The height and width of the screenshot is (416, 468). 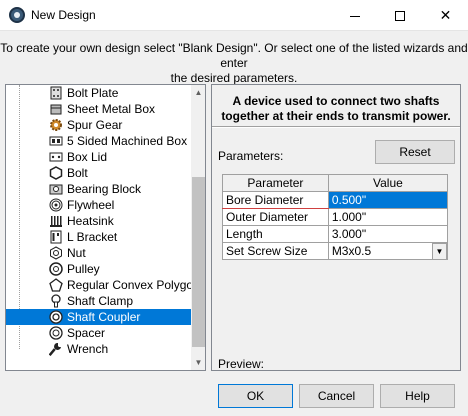 What do you see at coordinates (439, 251) in the screenshot?
I see `chevron-down-icon: ▼` at bounding box center [439, 251].